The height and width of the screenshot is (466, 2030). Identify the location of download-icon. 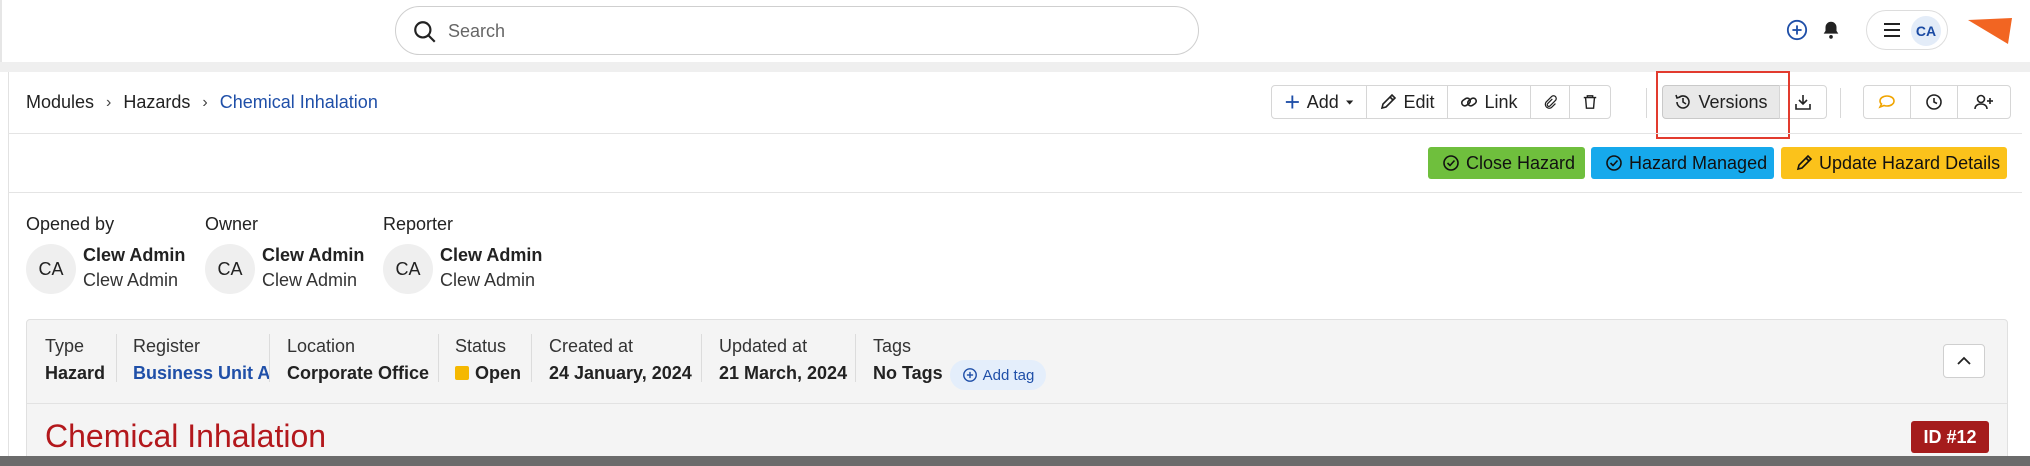
(1803, 102).